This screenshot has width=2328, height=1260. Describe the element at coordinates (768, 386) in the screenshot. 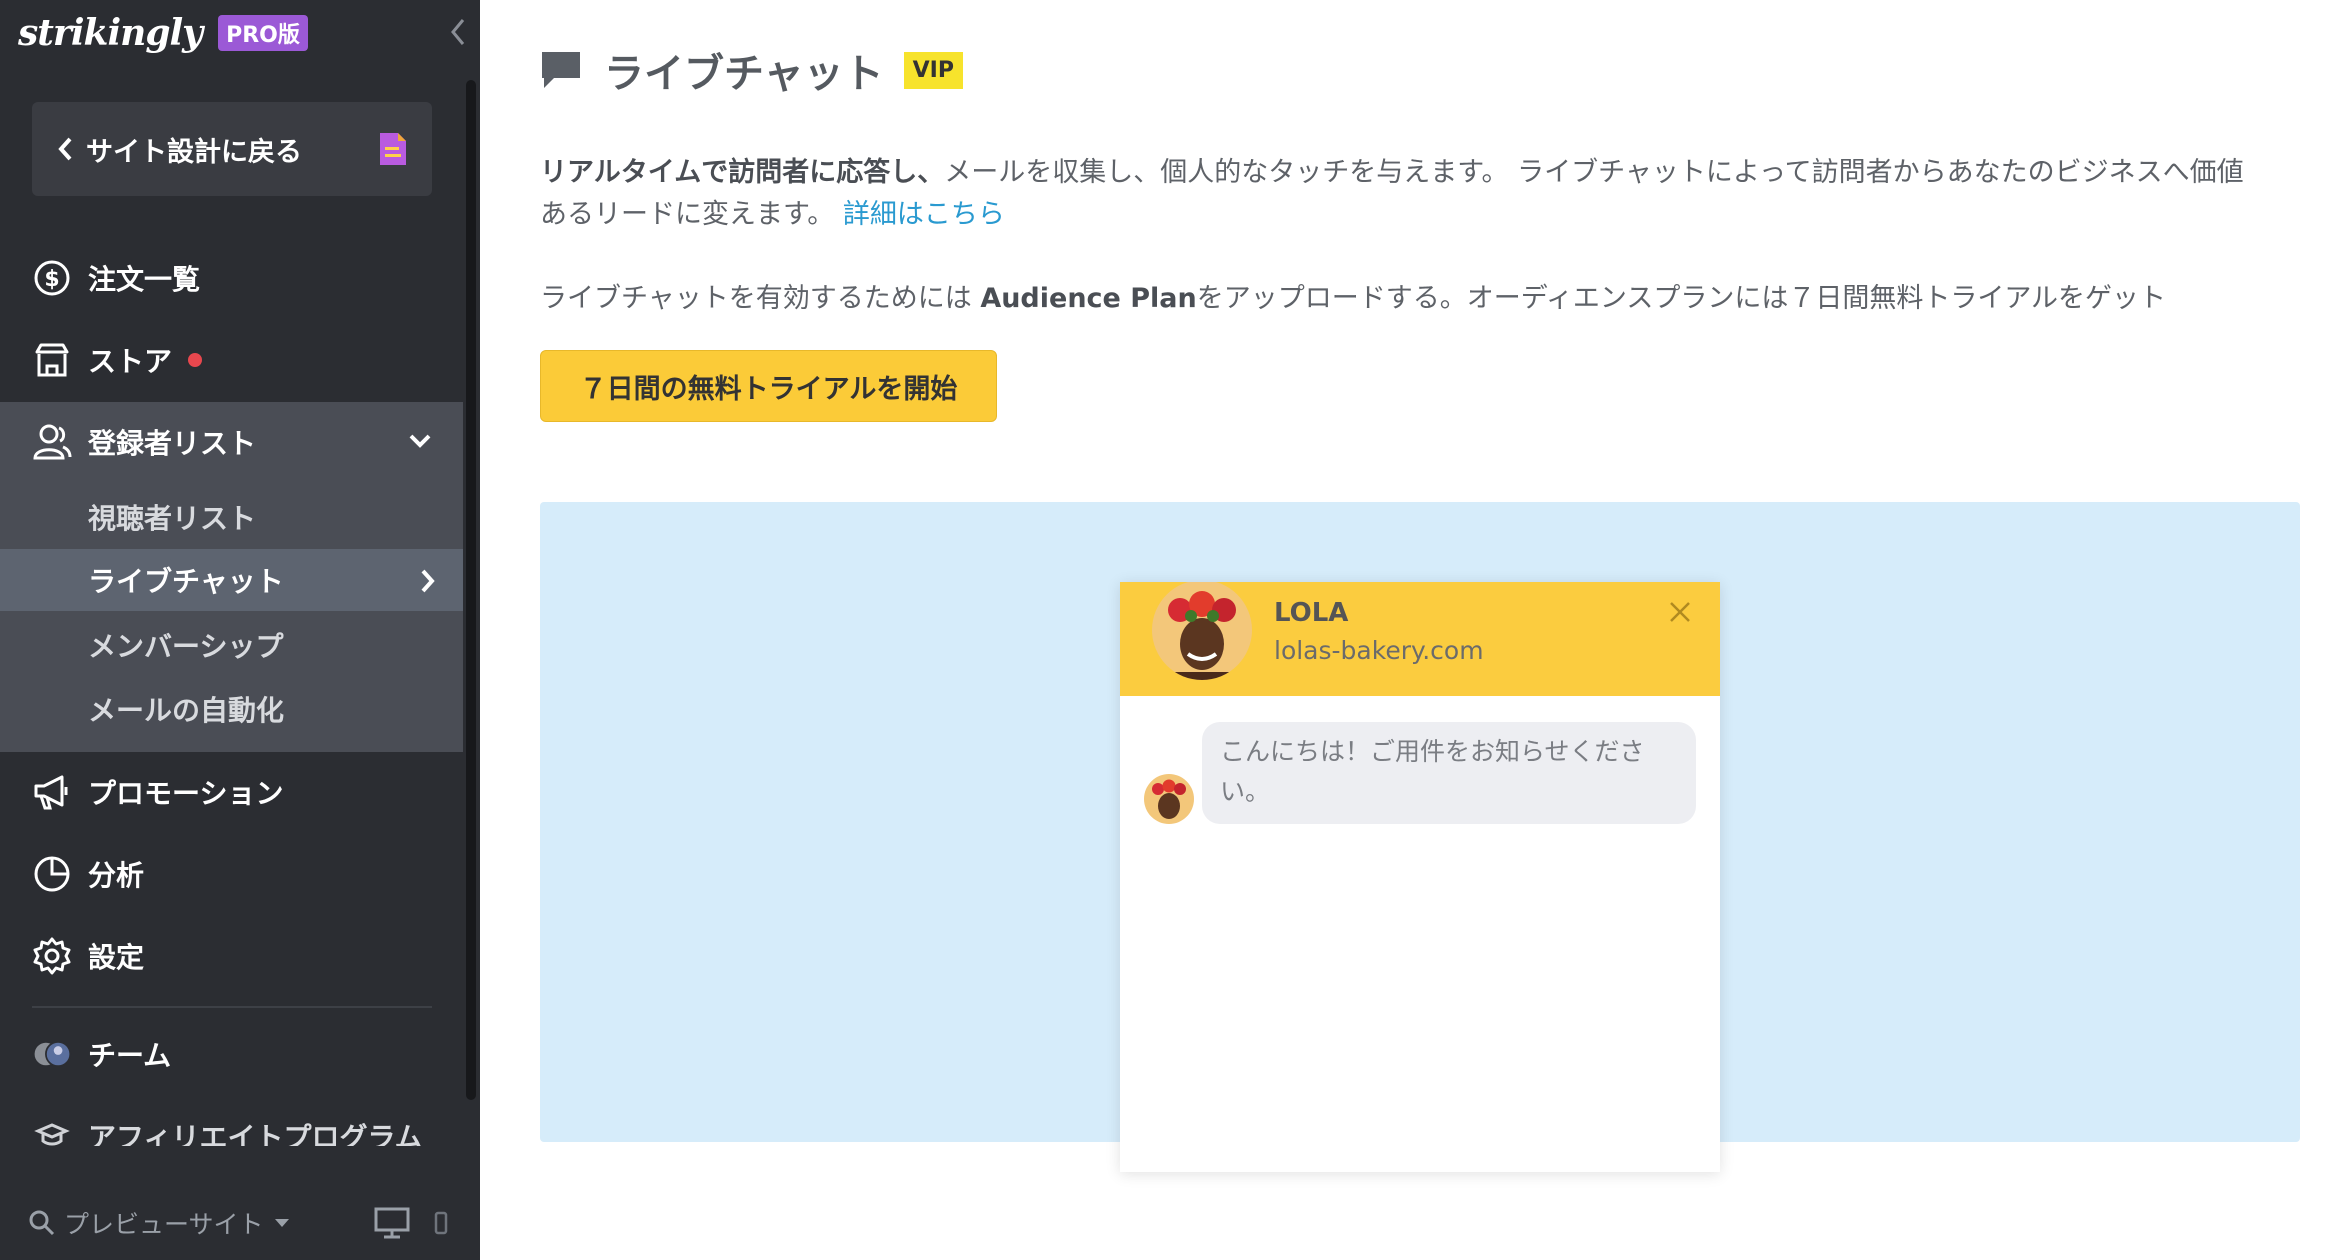

I see `start-free-trial-button: ７日間の無料トライアルを開始` at that location.